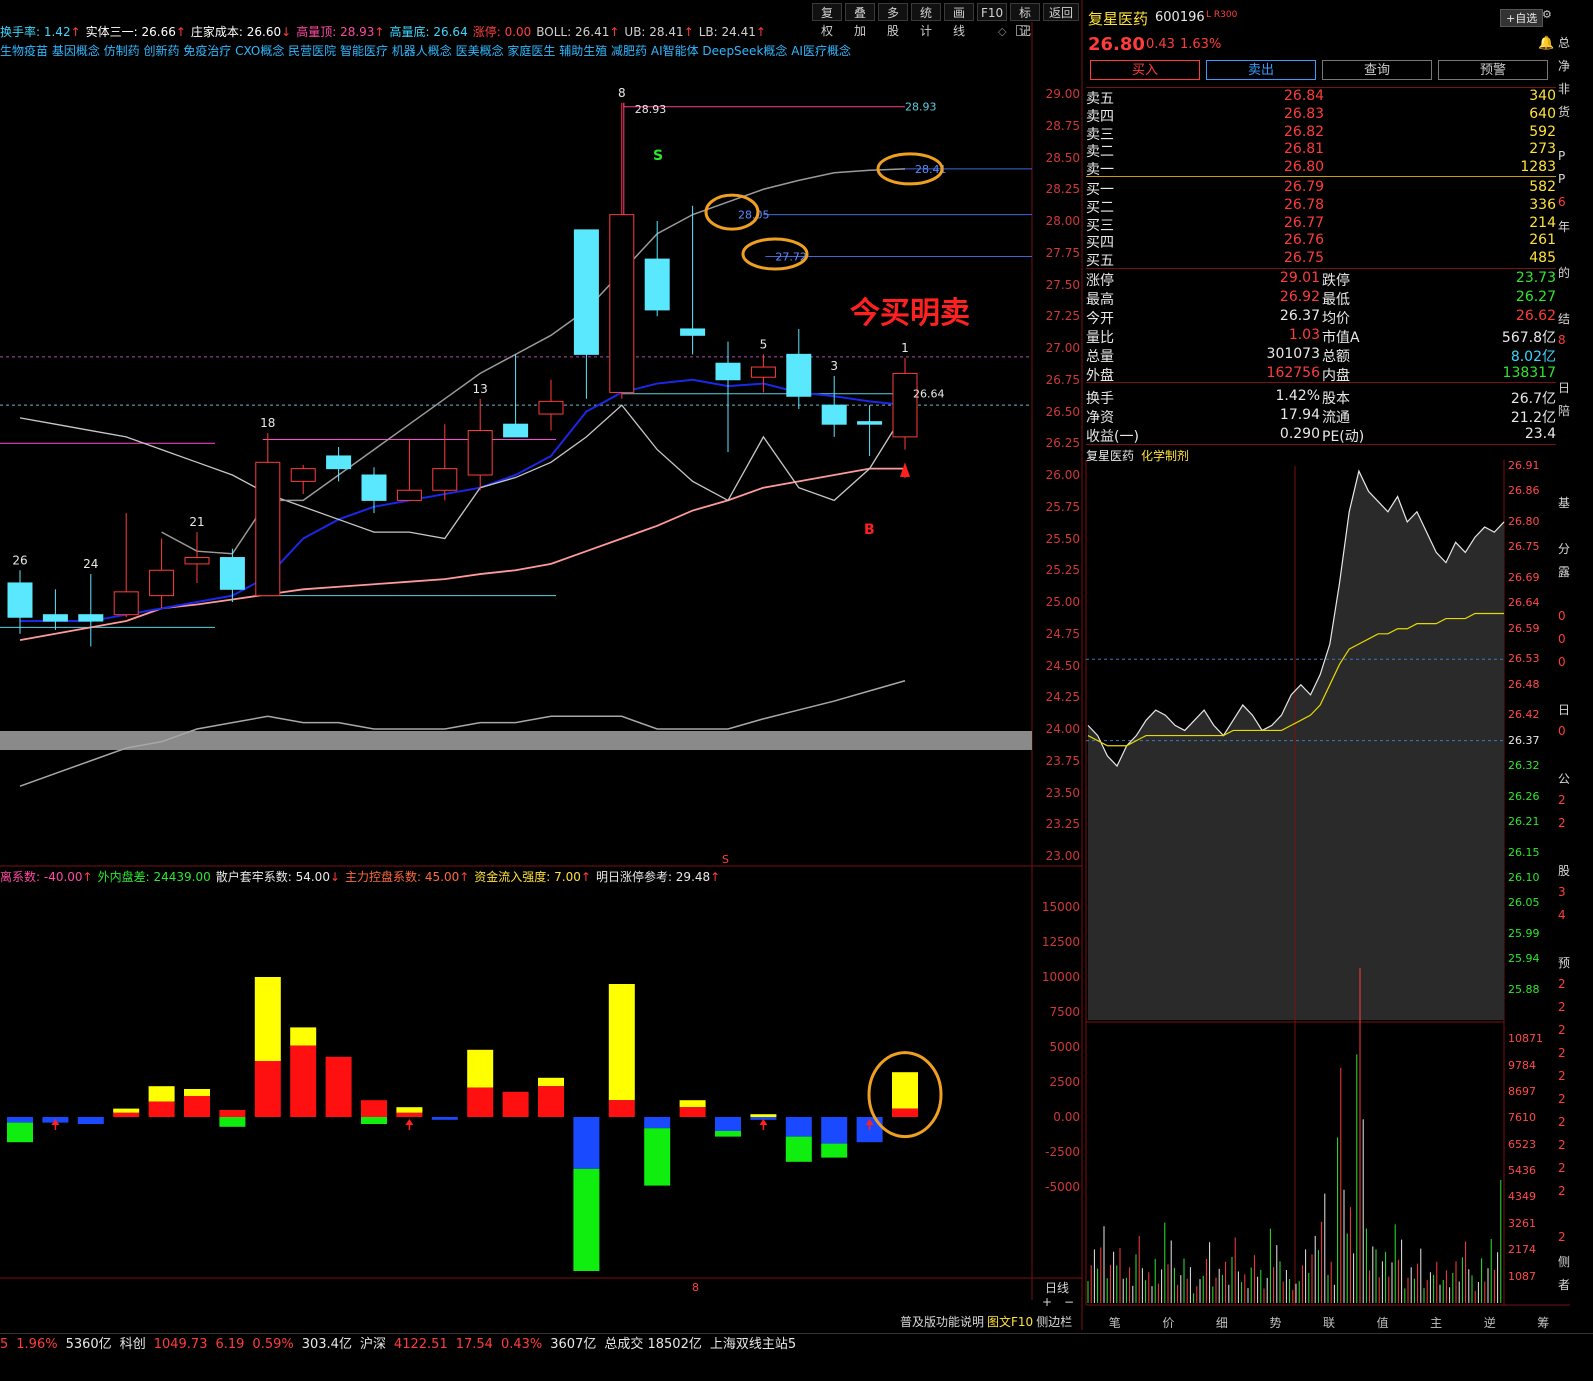 The image size is (1593, 1381). I want to click on quote-tab: 值, so click(1383, 1323).